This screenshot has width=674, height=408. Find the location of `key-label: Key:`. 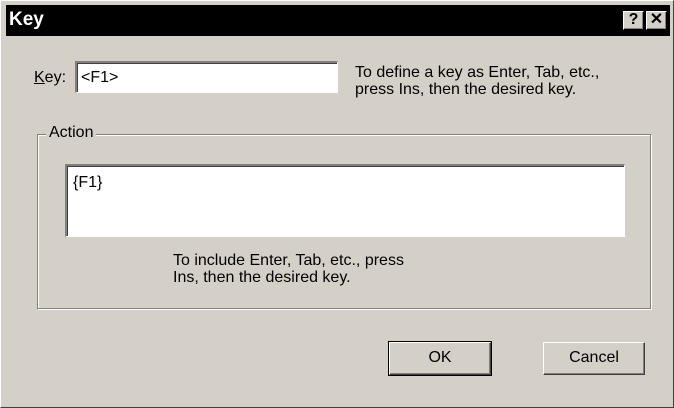

key-label: Key: is located at coordinates (50, 78).